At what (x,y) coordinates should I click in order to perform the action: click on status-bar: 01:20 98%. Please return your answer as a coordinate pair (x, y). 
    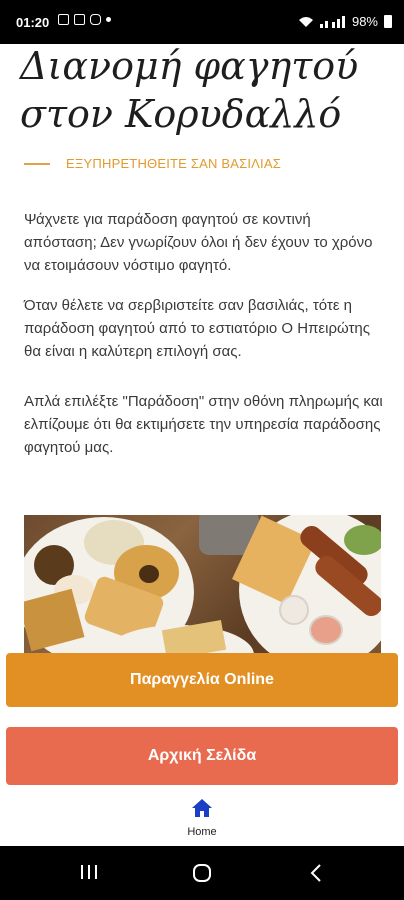
    Looking at the image, I should click on (202, 22).